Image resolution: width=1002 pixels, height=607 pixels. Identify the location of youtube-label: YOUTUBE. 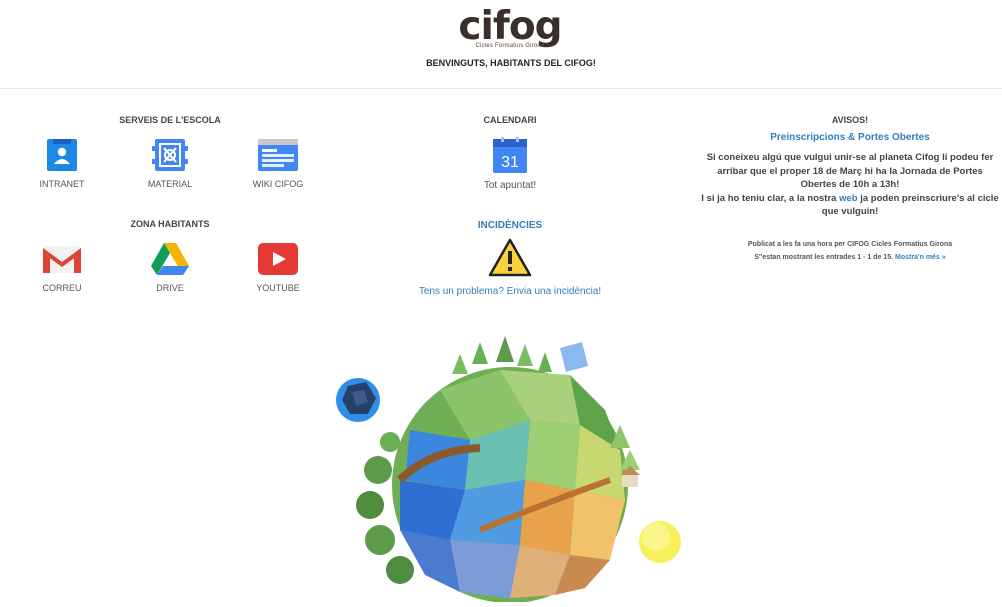
(278, 288).